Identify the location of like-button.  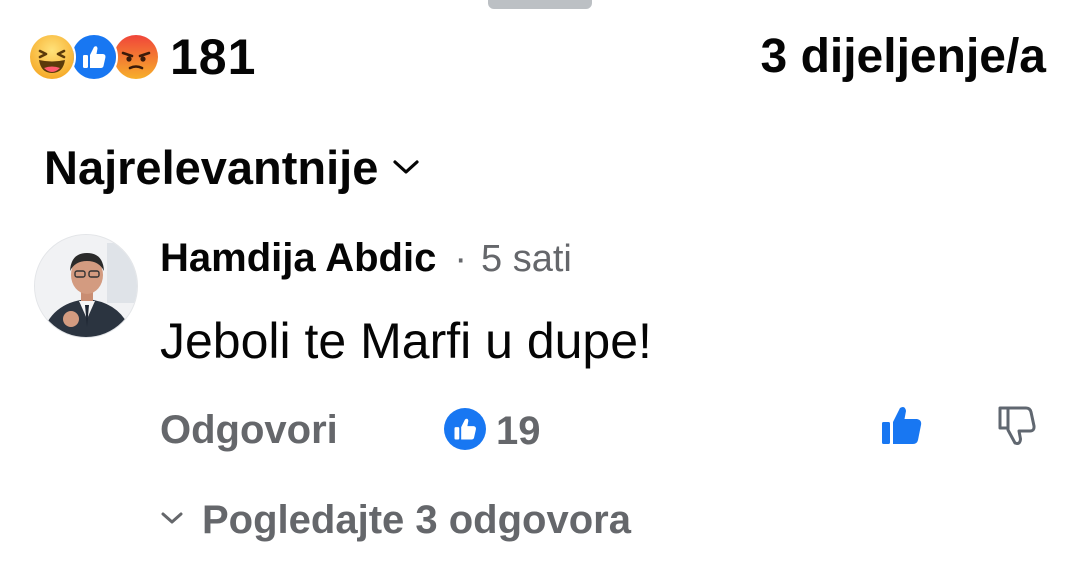
(902, 428).